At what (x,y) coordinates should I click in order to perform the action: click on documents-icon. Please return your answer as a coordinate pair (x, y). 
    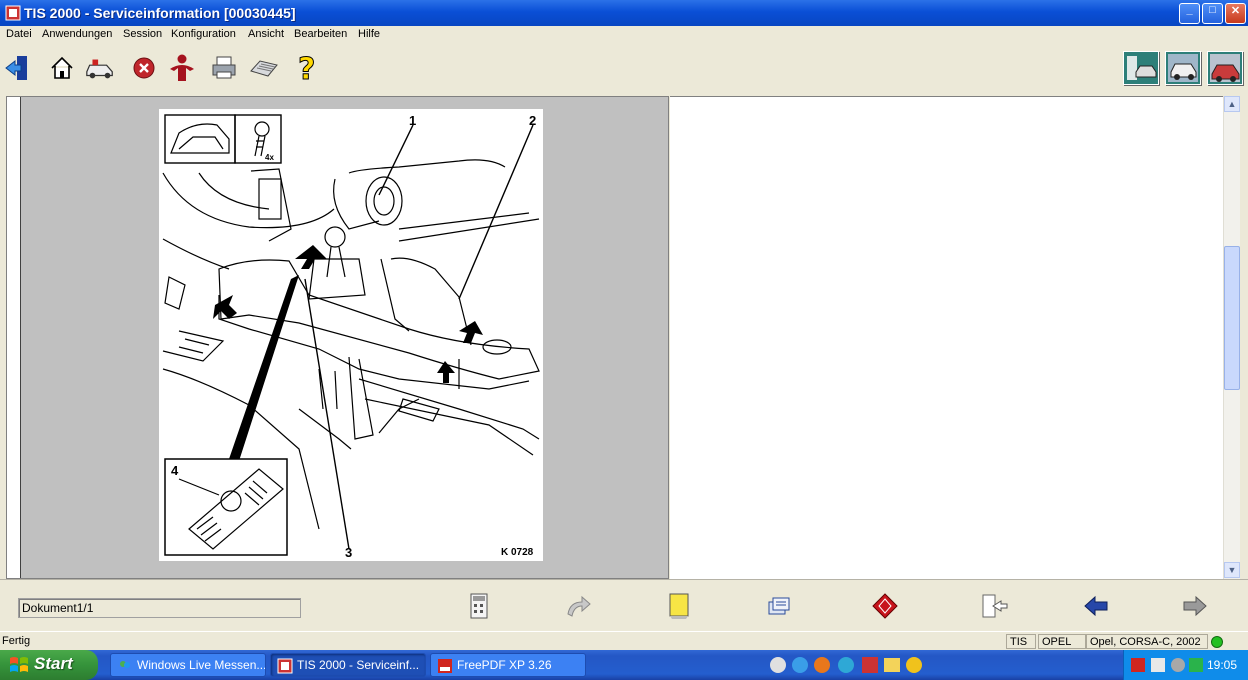
    Looking at the image, I should click on (779, 606).